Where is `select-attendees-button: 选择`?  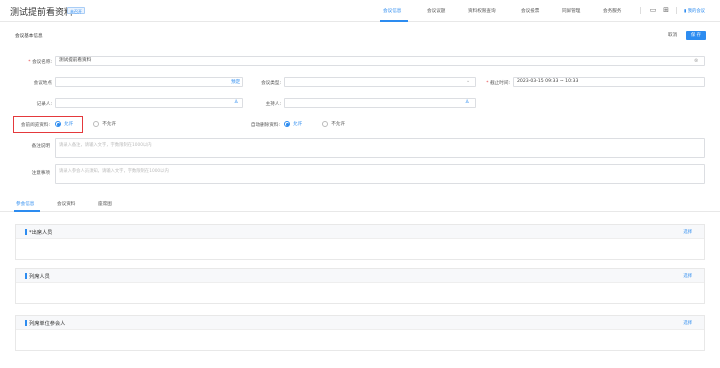
select-attendees-button: 选择 is located at coordinates (687, 232).